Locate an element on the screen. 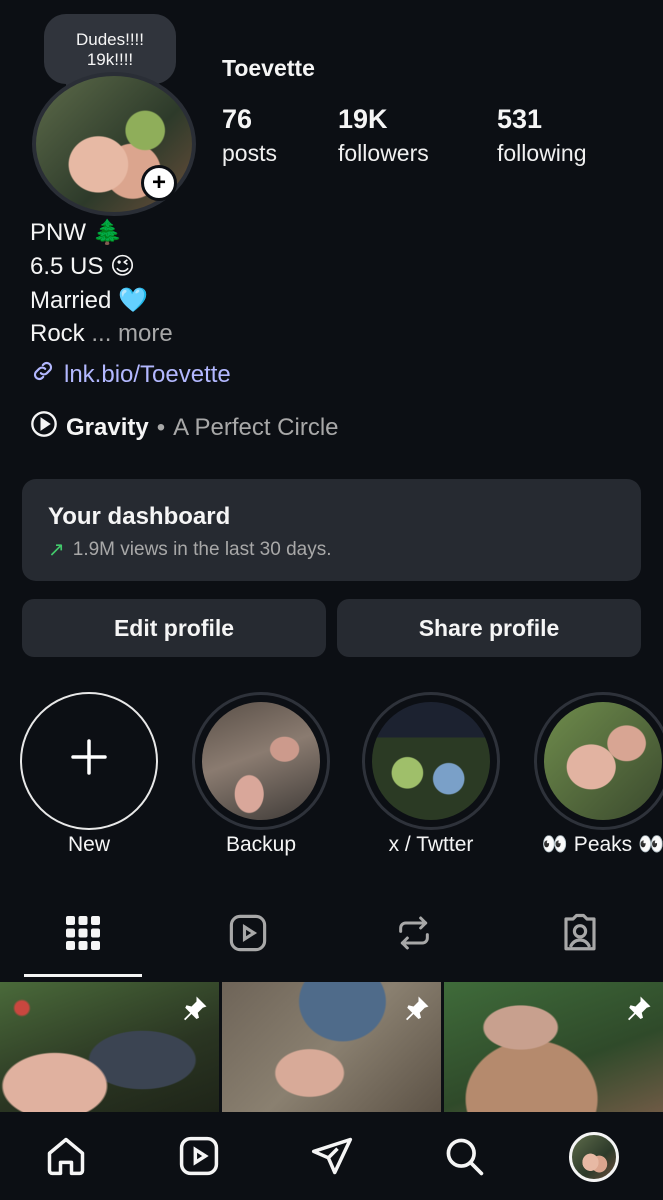  bio-line-4-text: Rock is located at coordinates (57, 333).